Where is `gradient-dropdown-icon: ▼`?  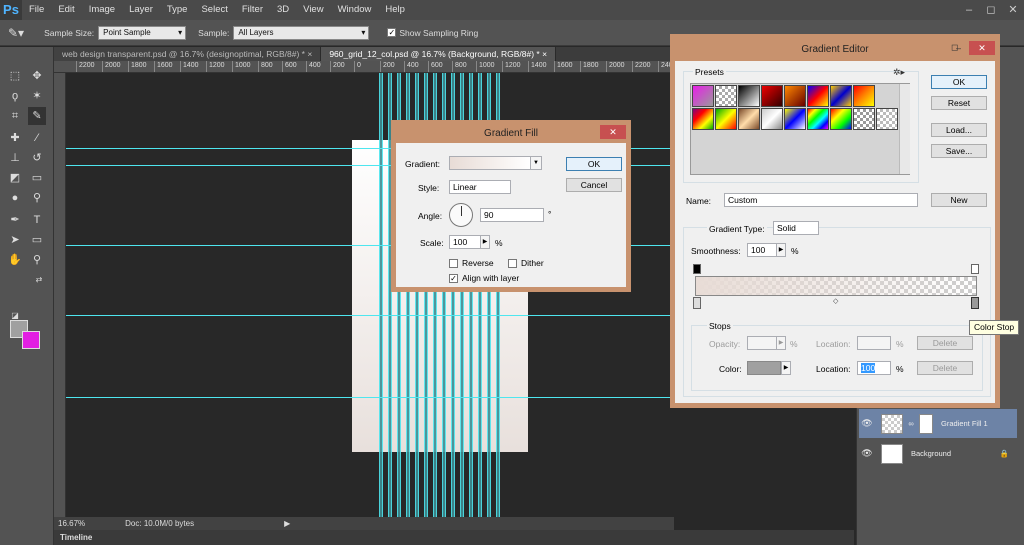 gradient-dropdown-icon: ▼ is located at coordinates (536, 163).